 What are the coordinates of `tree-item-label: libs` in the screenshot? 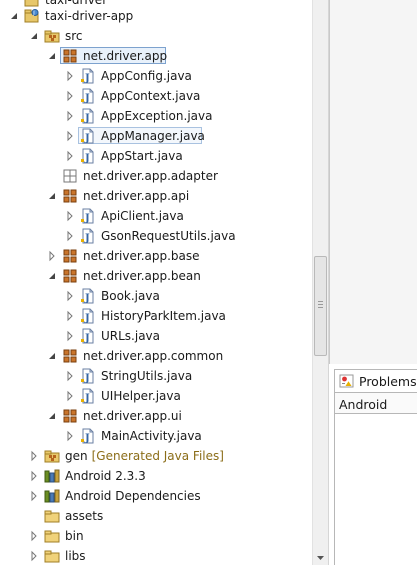 It's located at (75, 556).